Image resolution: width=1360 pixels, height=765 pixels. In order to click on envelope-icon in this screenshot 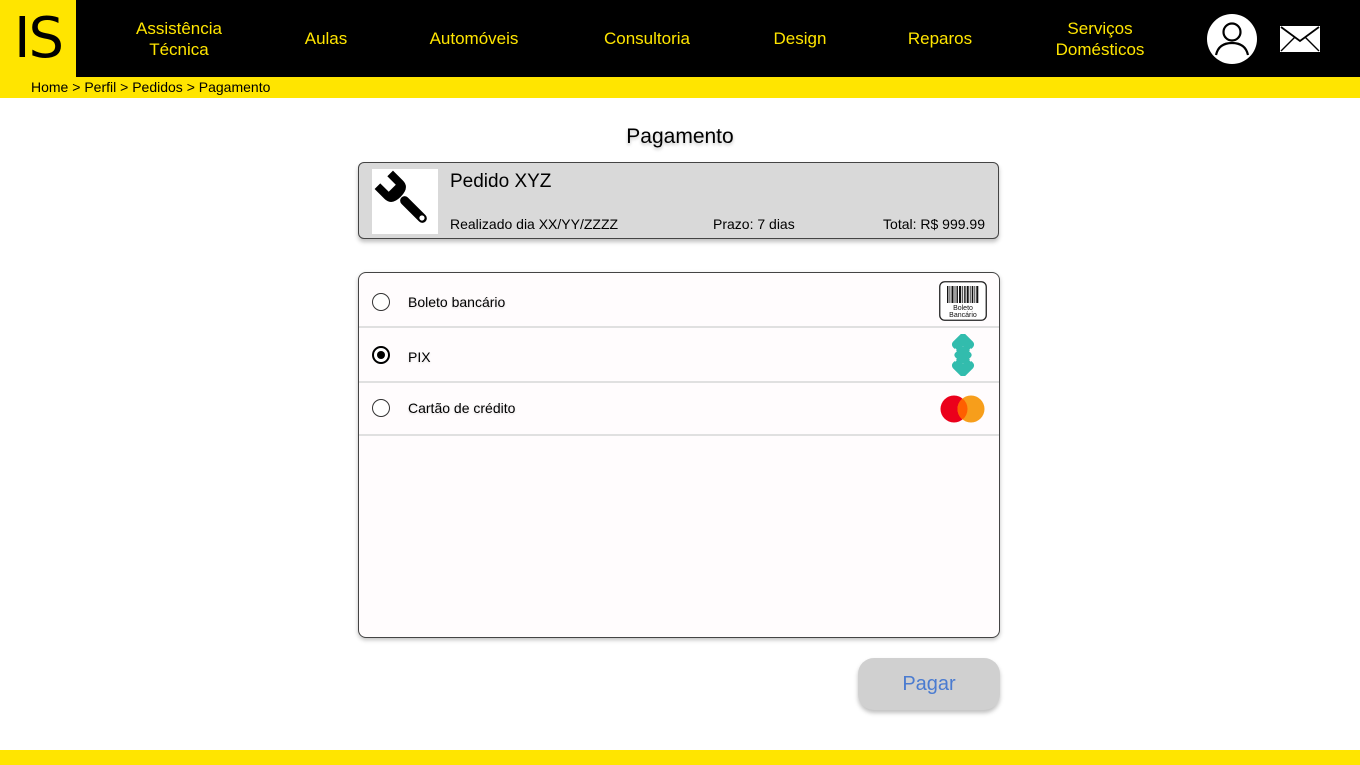, I will do `click(1300, 39)`.